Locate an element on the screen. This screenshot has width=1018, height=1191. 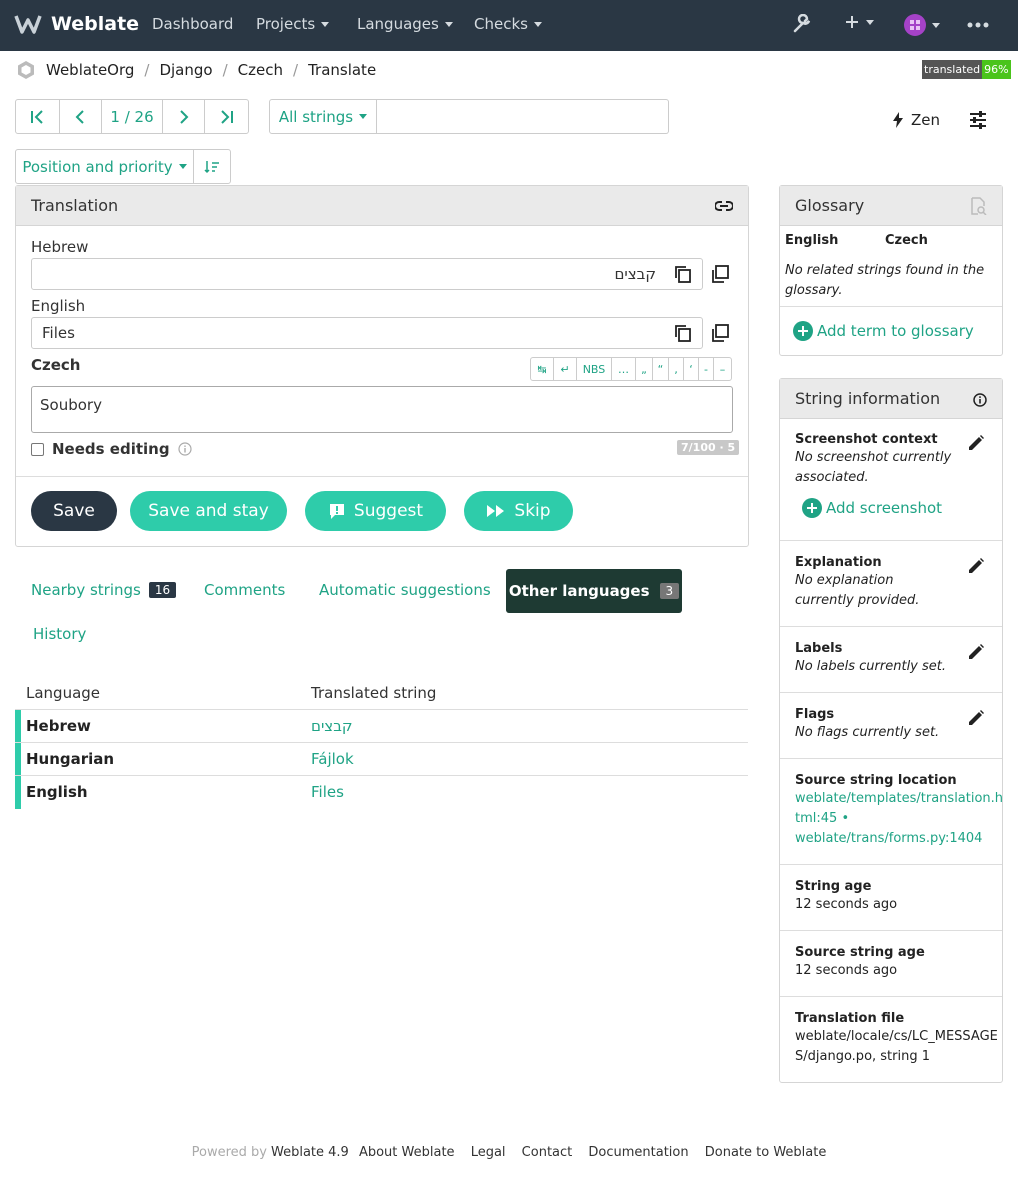
info-circle-icon is located at coordinates (980, 400).